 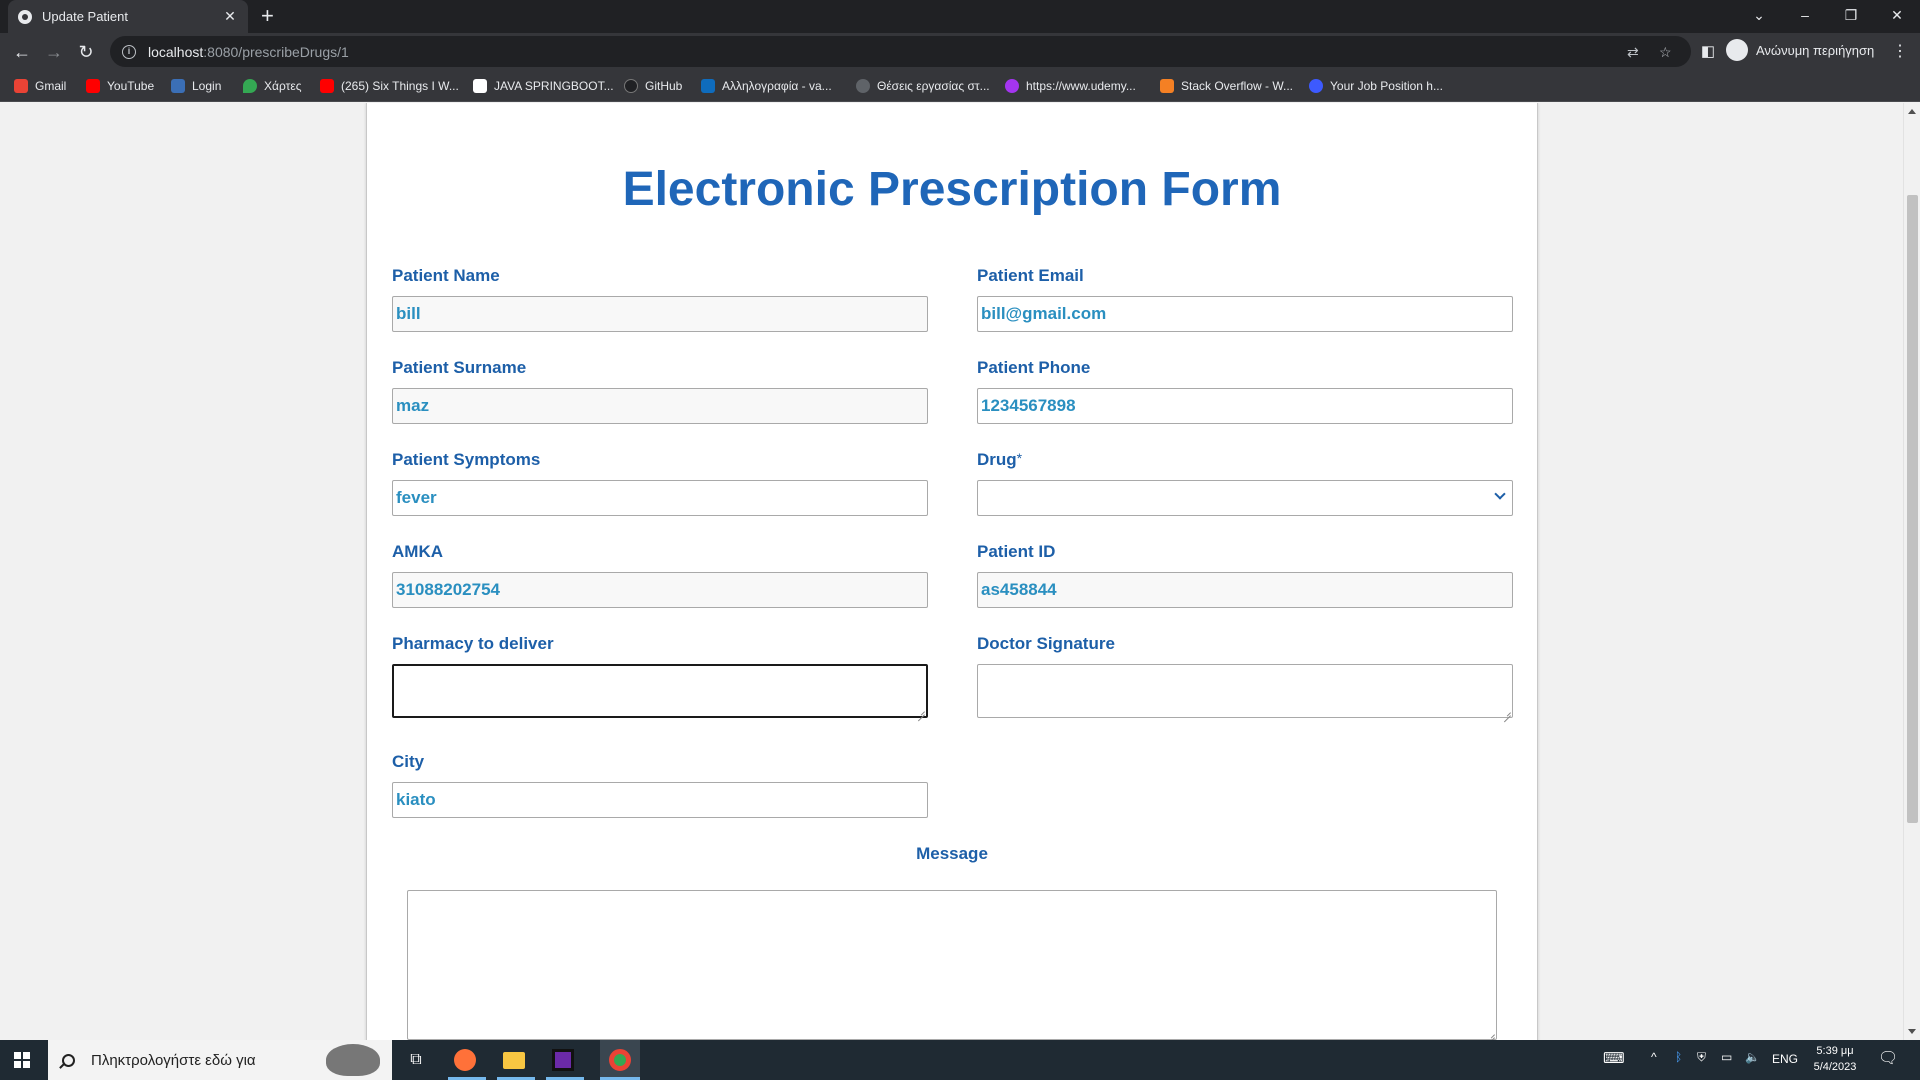 I want to click on keyboard-icon: ⌨, so click(x=1614, y=1058).